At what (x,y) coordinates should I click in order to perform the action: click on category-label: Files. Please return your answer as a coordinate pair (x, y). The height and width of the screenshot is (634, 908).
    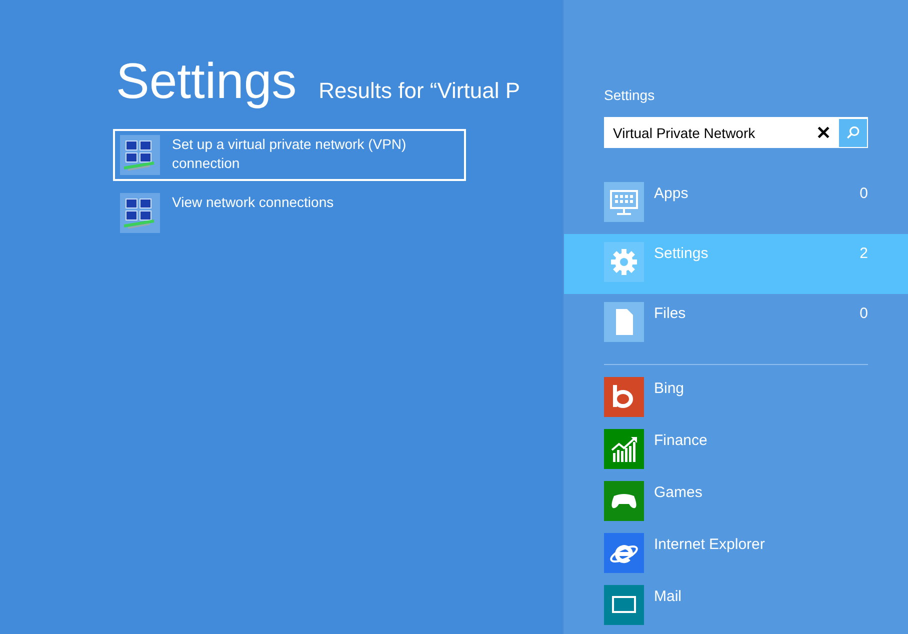
    Looking at the image, I should click on (670, 314).